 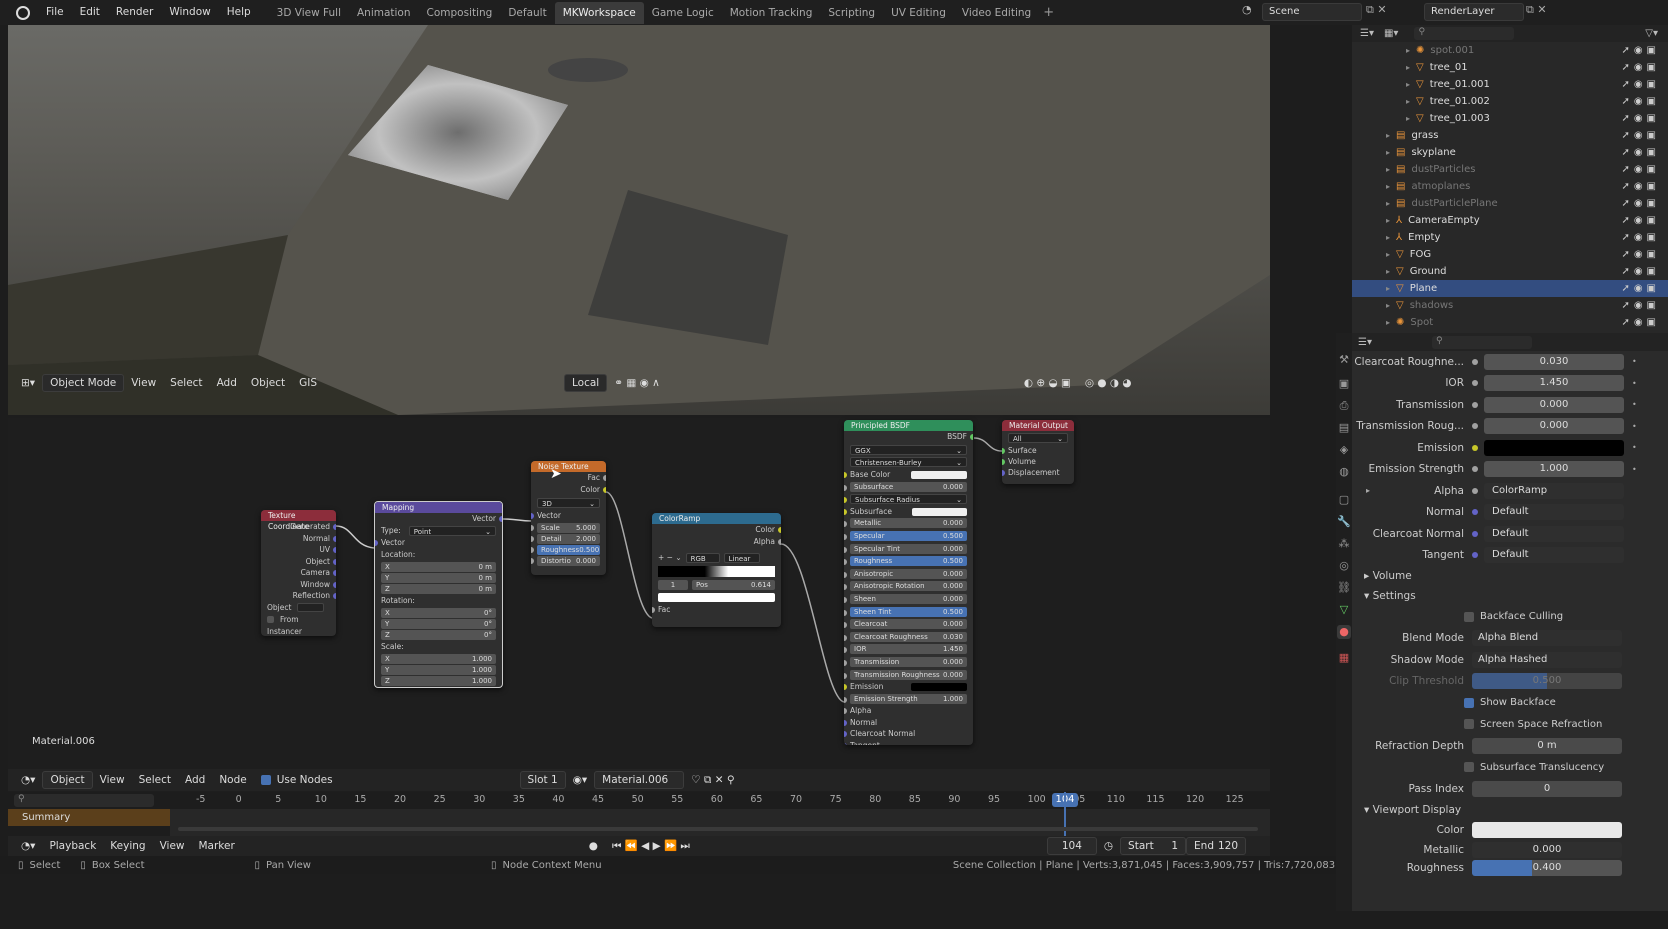 I want to click on outliner-name: FOG, so click(x=1420, y=254).